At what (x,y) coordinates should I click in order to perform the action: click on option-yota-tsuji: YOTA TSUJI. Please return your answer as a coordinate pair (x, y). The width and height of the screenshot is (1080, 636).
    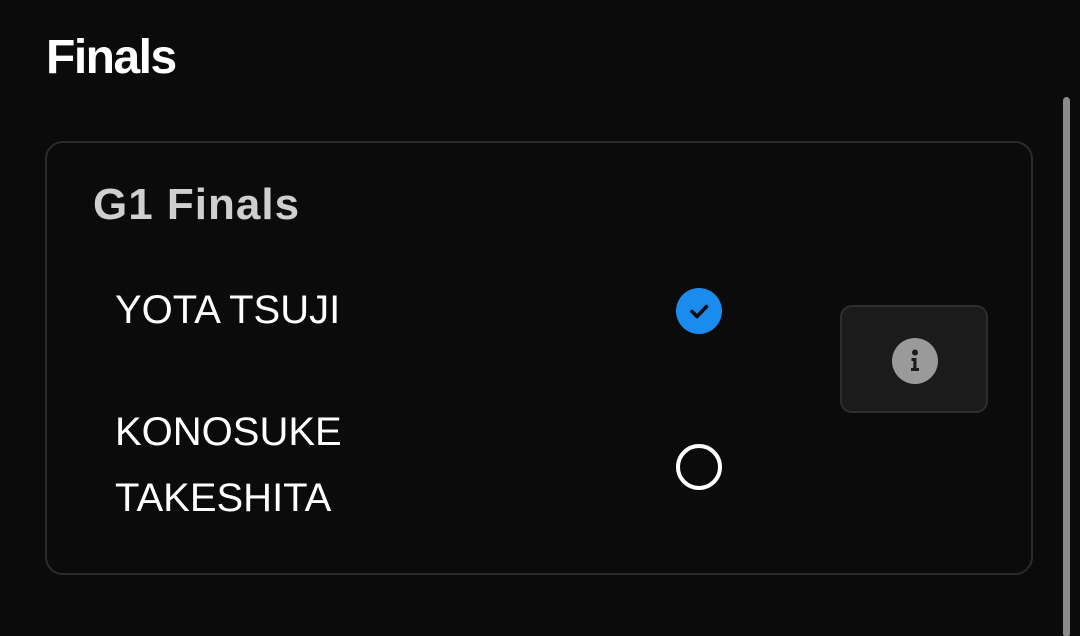
    Looking at the image, I should click on (465, 312).